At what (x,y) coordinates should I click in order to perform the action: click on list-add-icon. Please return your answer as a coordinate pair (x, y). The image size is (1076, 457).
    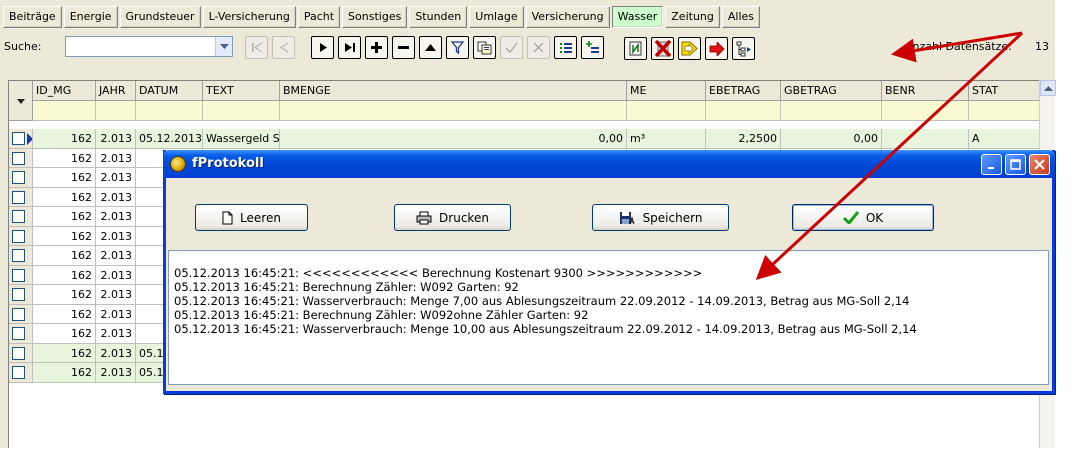
    Looking at the image, I should click on (592, 47).